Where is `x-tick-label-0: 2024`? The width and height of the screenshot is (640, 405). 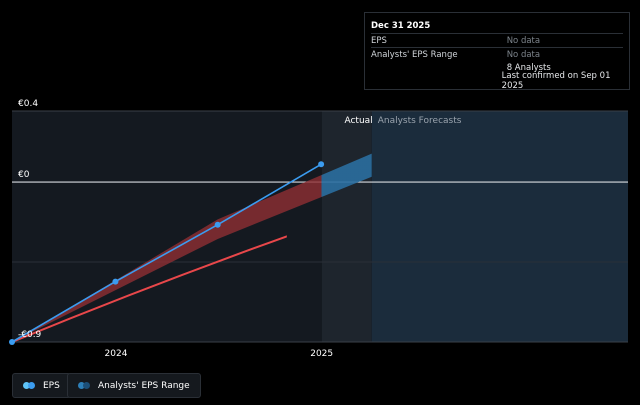
x-tick-label-0: 2024 is located at coordinates (116, 354).